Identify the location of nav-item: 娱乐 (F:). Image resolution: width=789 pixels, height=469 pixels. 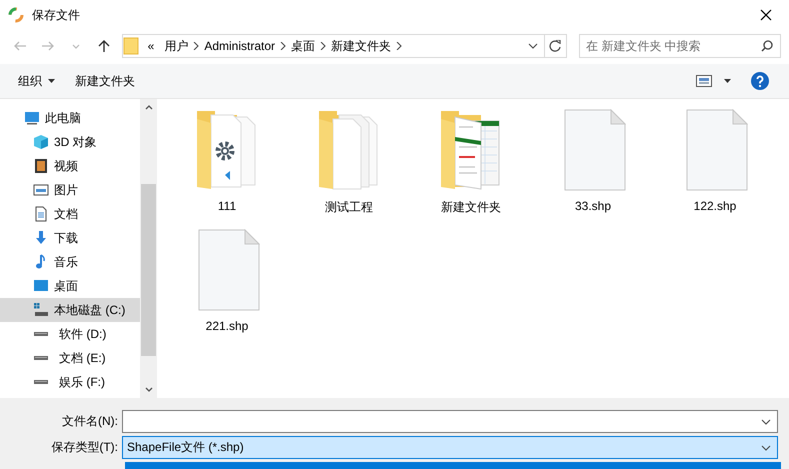
(70, 382).